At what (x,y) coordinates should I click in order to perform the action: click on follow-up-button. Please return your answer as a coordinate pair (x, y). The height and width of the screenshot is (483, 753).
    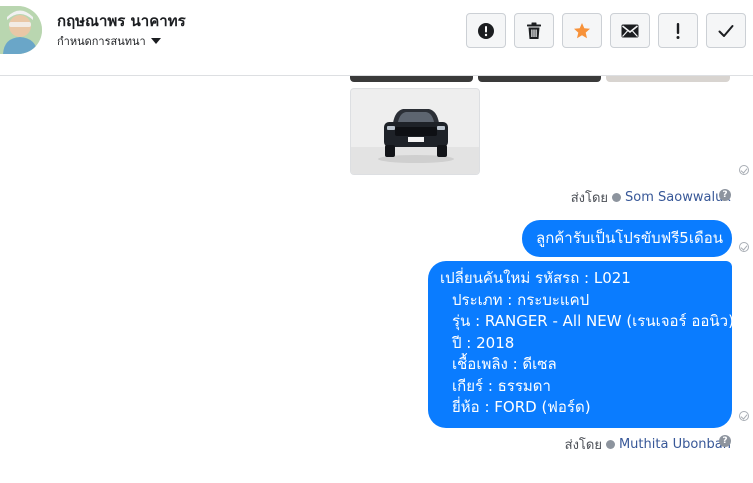
    Looking at the image, I should click on (678, 30).